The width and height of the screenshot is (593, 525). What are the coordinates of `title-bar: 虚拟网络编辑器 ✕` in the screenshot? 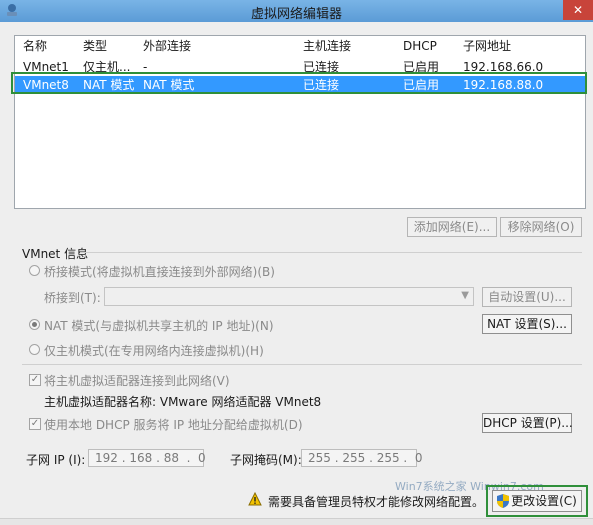 It's located at (296, 11).